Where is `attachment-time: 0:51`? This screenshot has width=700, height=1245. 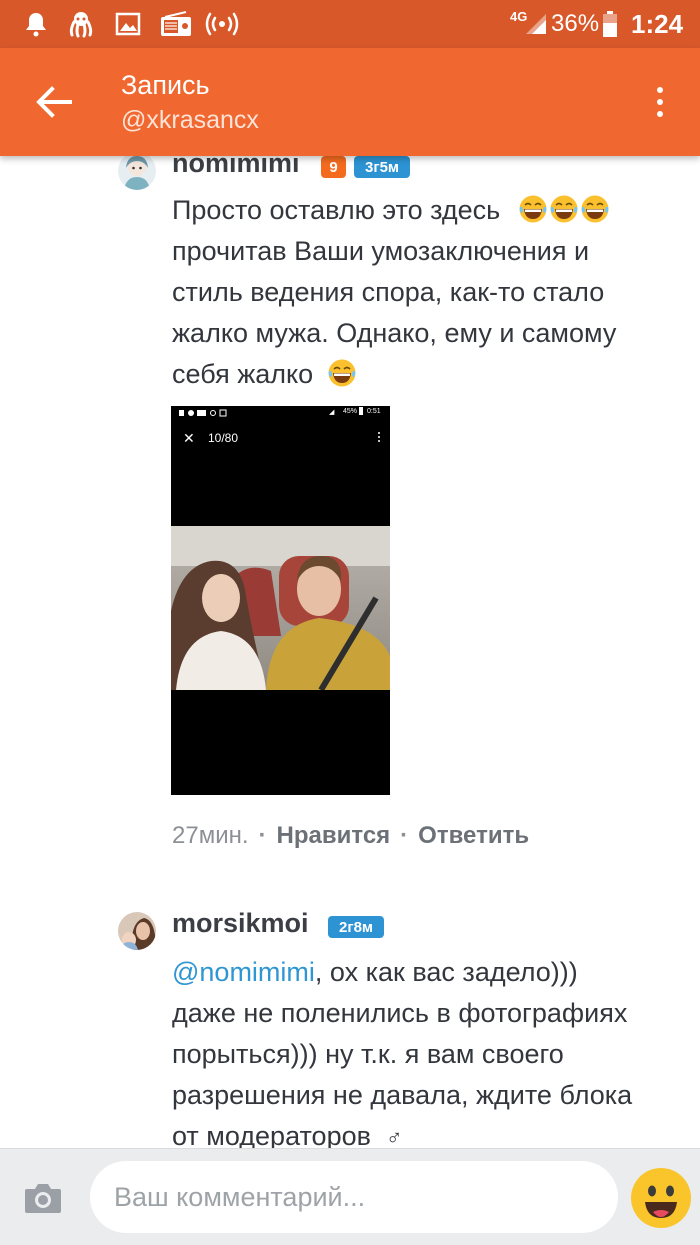 attachment-time: 0:51 is located at coordinates (374, 411).